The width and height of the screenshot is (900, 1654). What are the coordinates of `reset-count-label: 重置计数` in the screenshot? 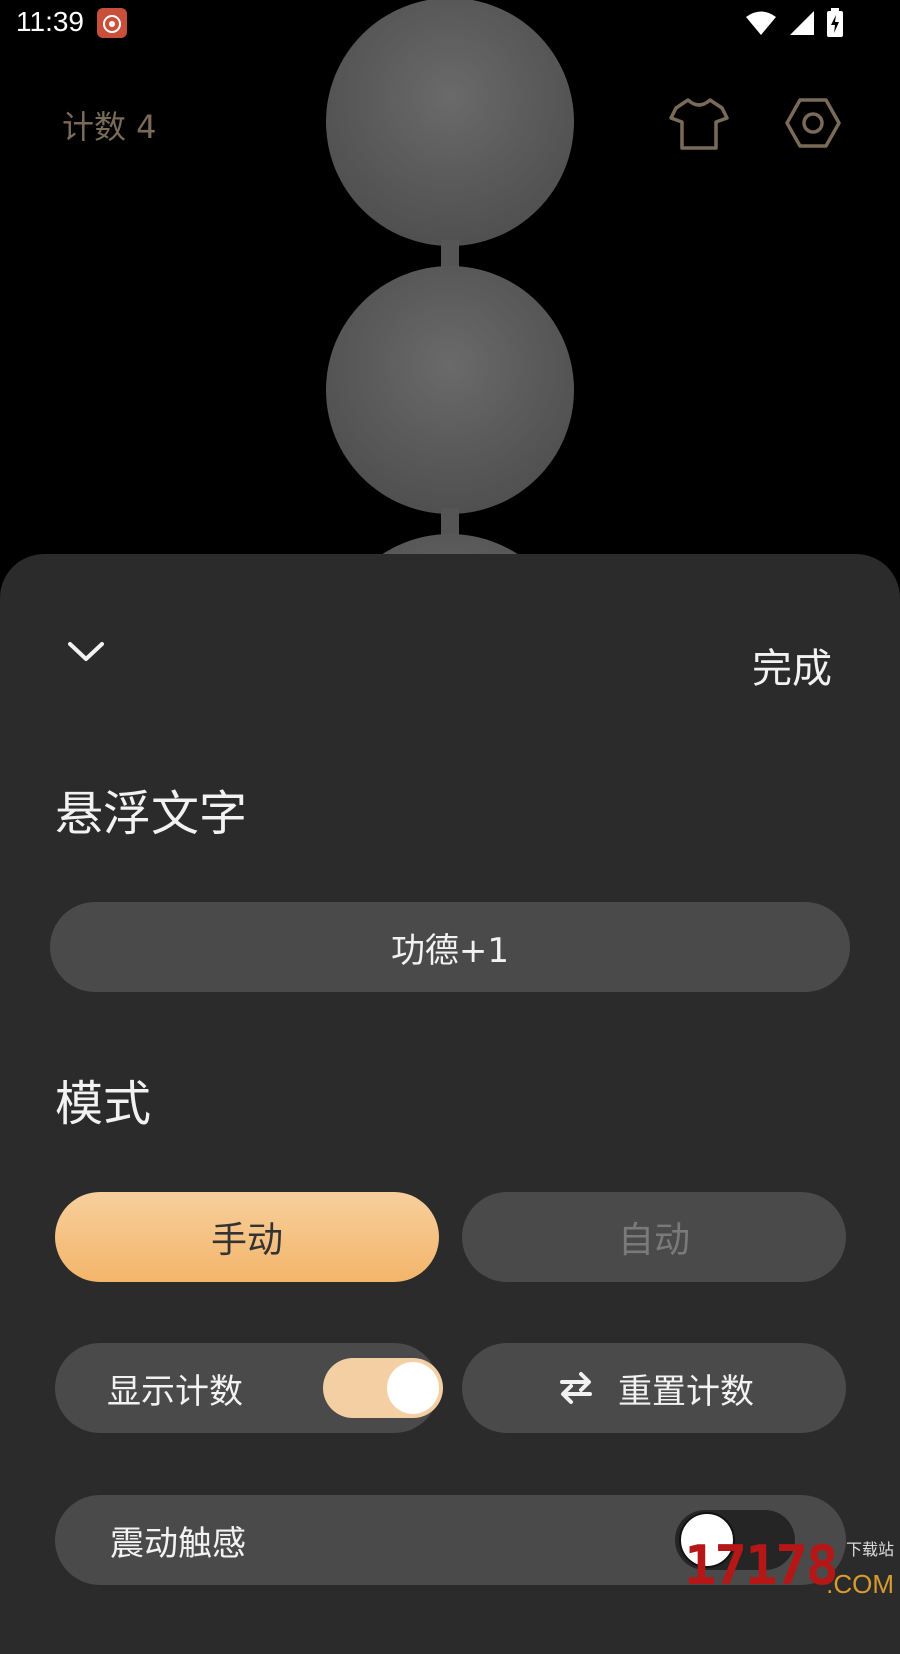 It's located at (686, 1391).